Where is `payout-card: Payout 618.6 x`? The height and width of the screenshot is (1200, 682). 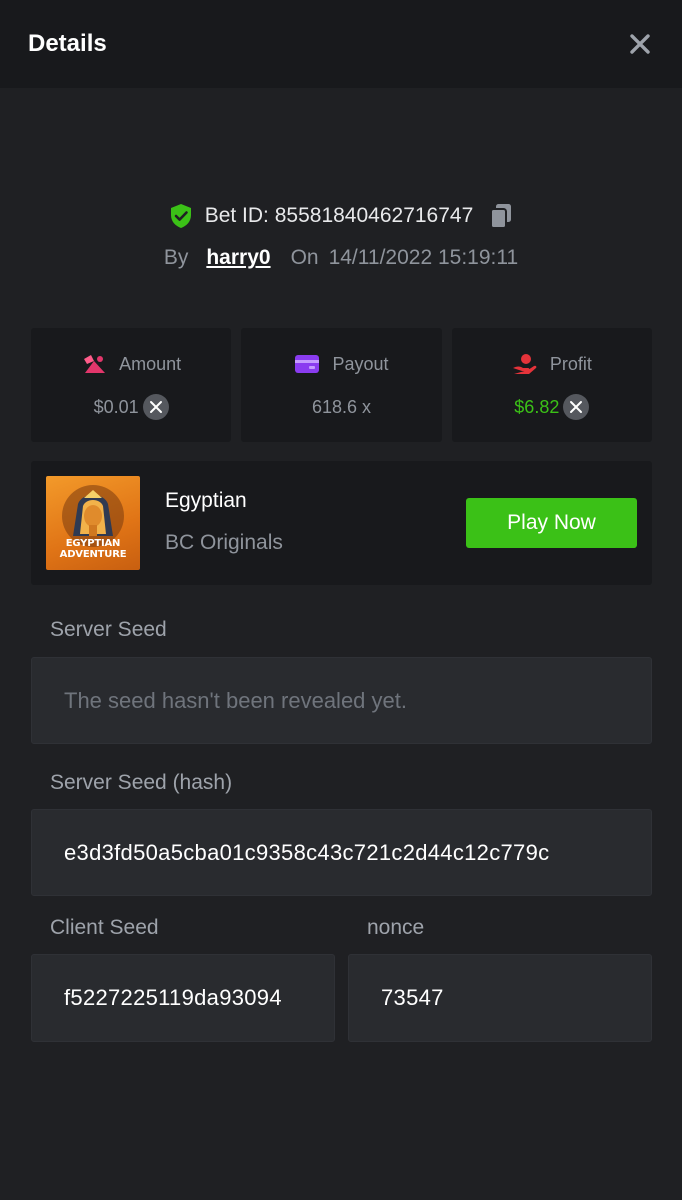 payout-card: Payout 618.6 x is located at coordinates (341, 385).